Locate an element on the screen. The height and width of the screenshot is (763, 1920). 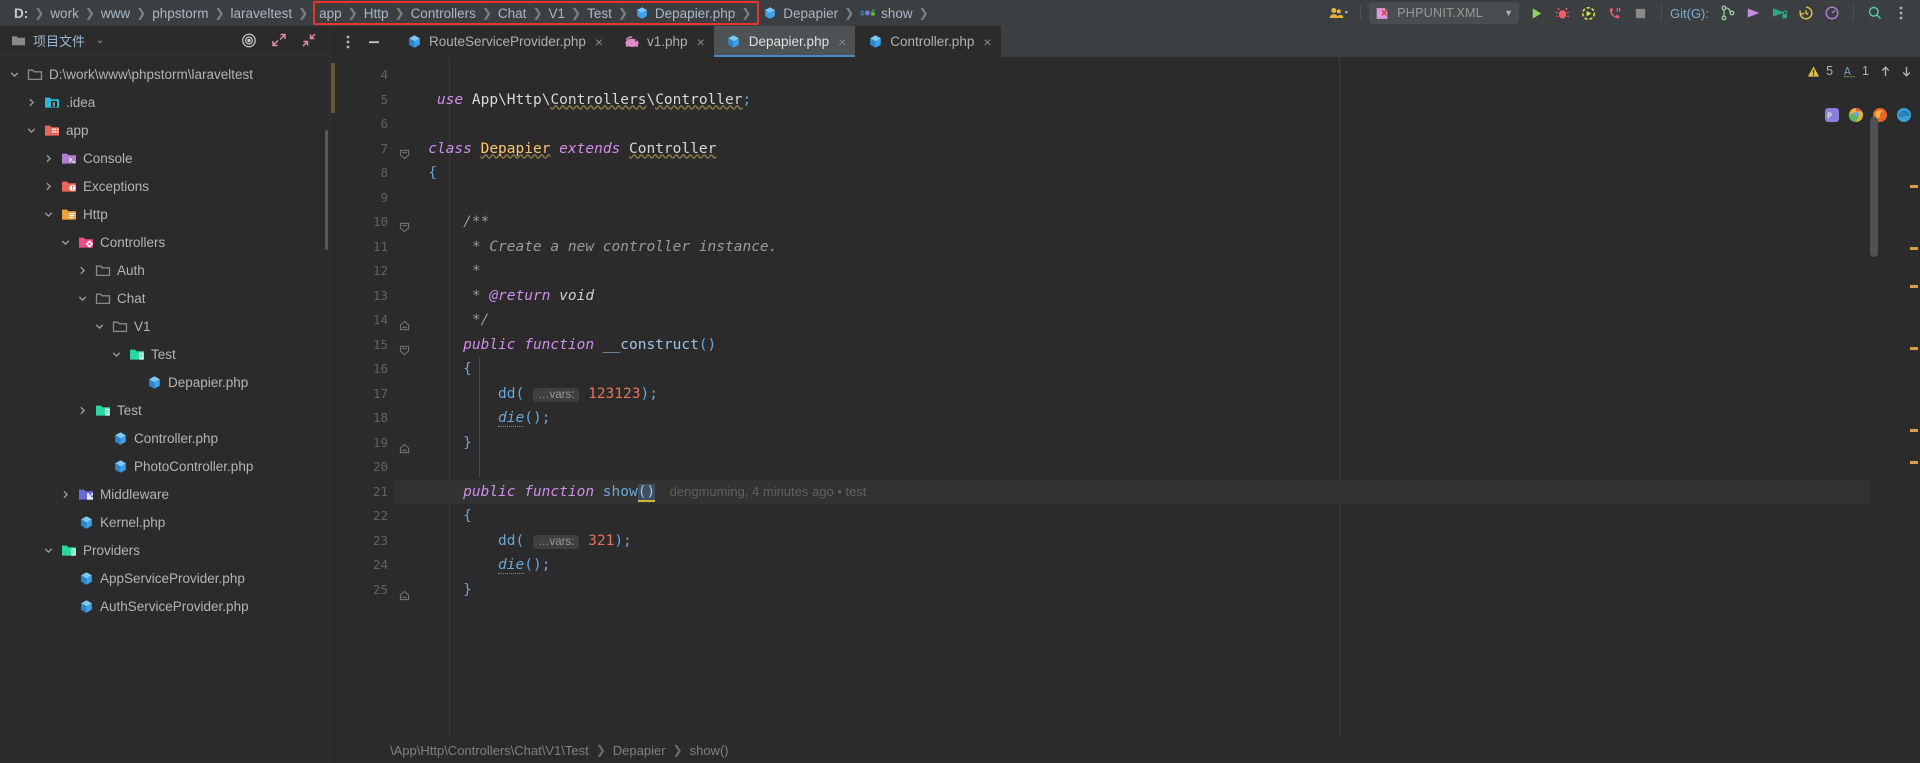
tree-item: PhotoController.php is located at coordinates (164, 466).